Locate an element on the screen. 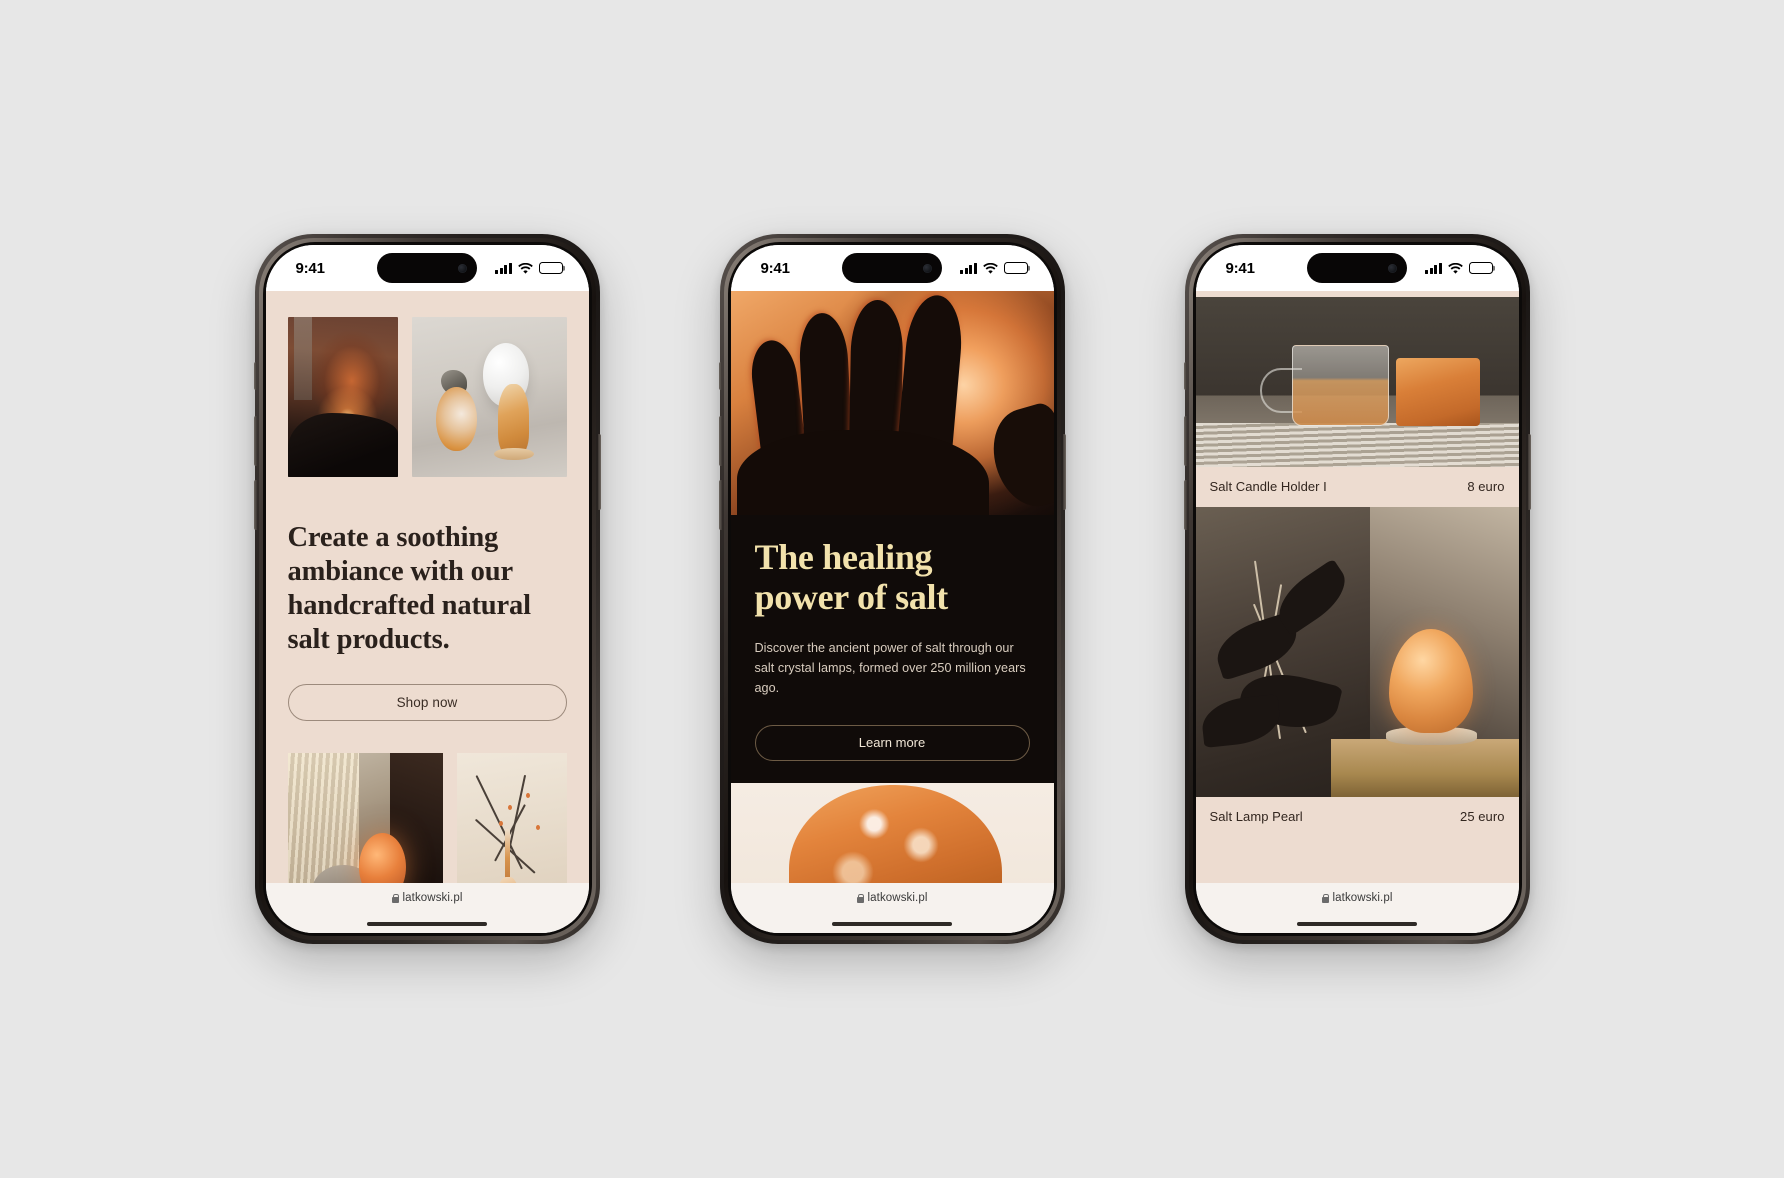 The width and height of the screenshot is (1784, 1178). product-name: Salt Candle Holder I is located at coordinates (1268, 486).